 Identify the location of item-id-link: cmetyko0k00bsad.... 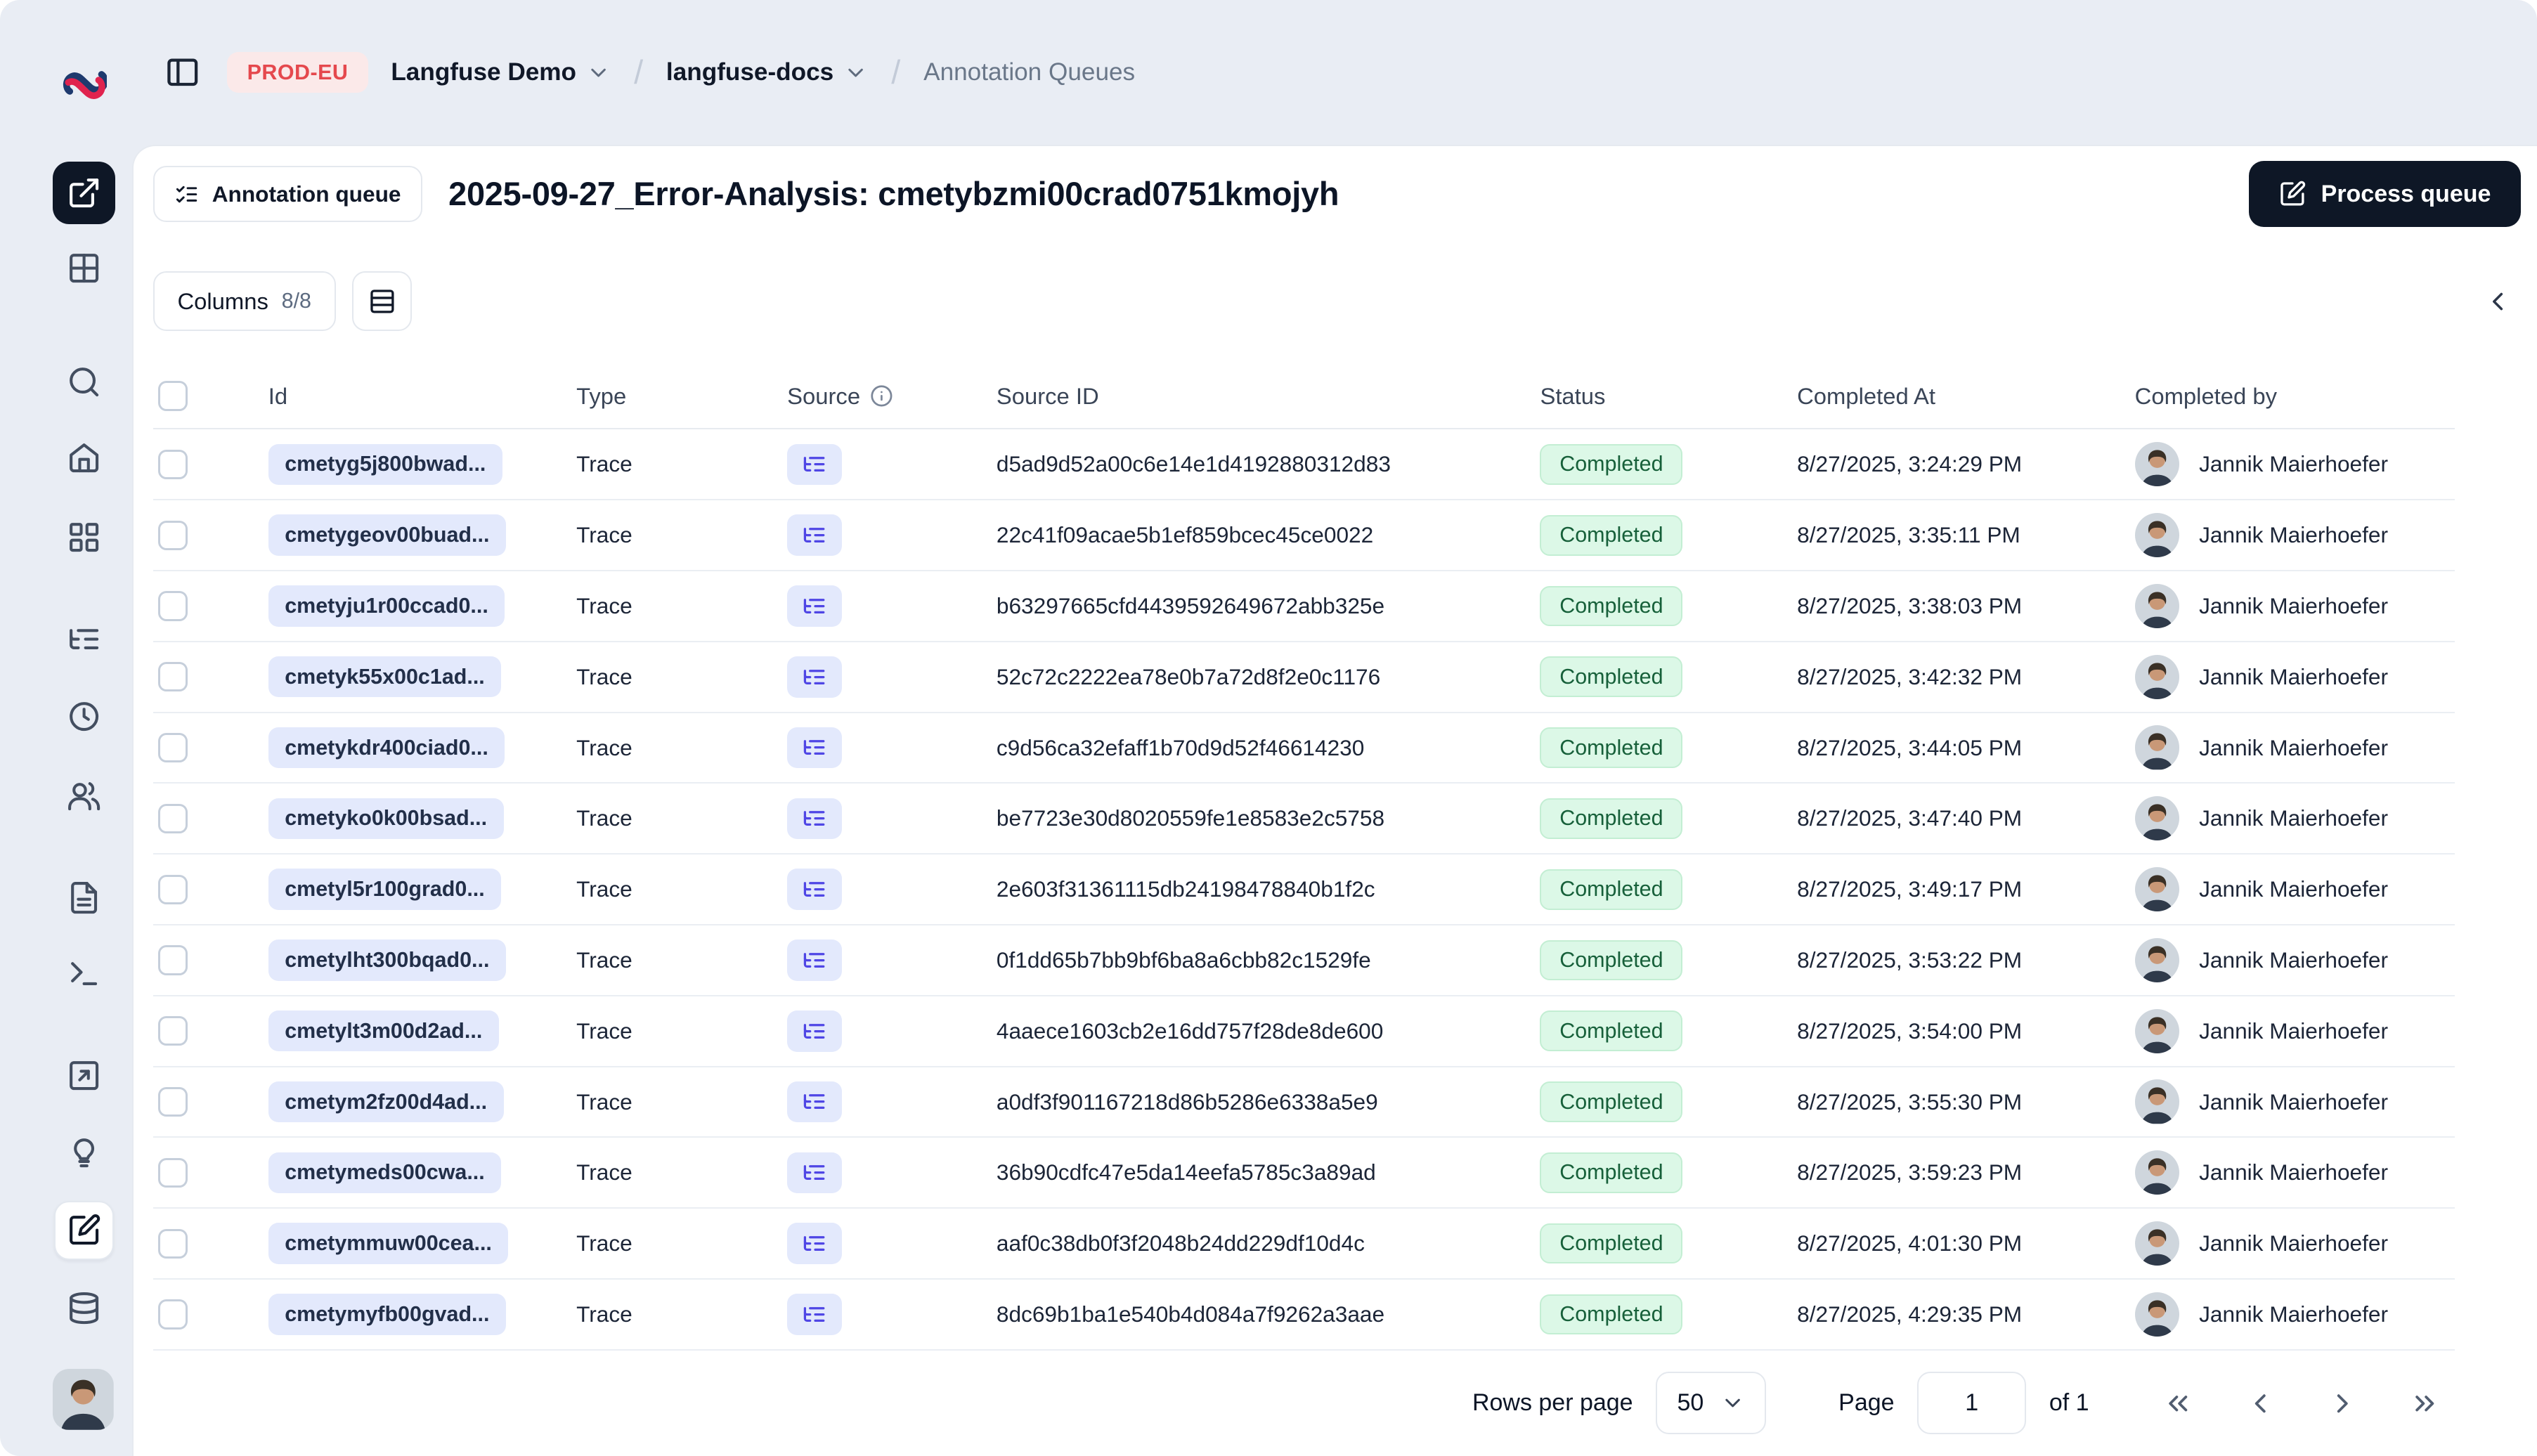
(386, 819).